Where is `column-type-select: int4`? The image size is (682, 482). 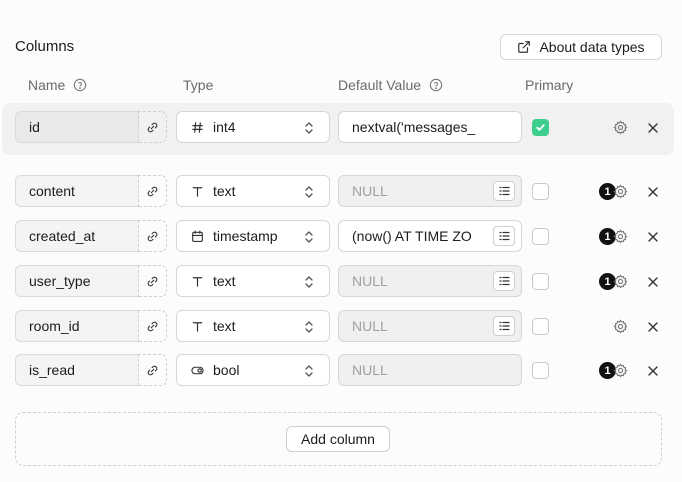
column-type-select: int4 is located at coordinates (253, 127).